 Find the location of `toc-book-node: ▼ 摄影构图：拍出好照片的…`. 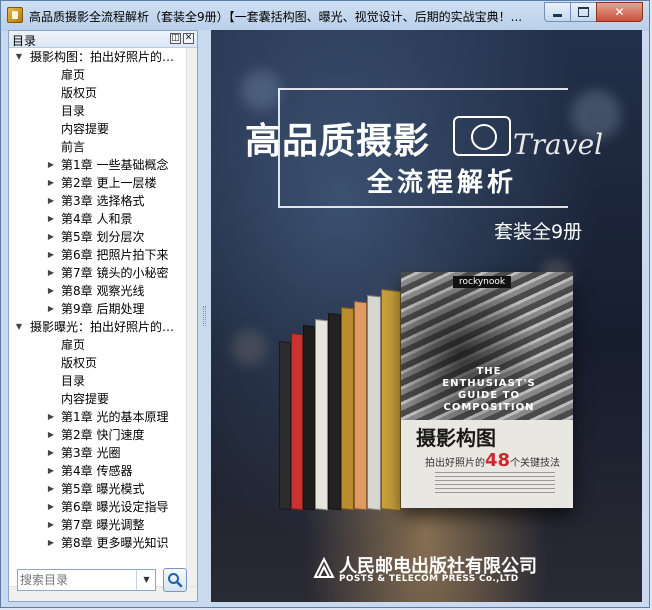

toc-book-node: ▼ 摄影构图：拍出好照片的… is located at coordinates (97, 57).